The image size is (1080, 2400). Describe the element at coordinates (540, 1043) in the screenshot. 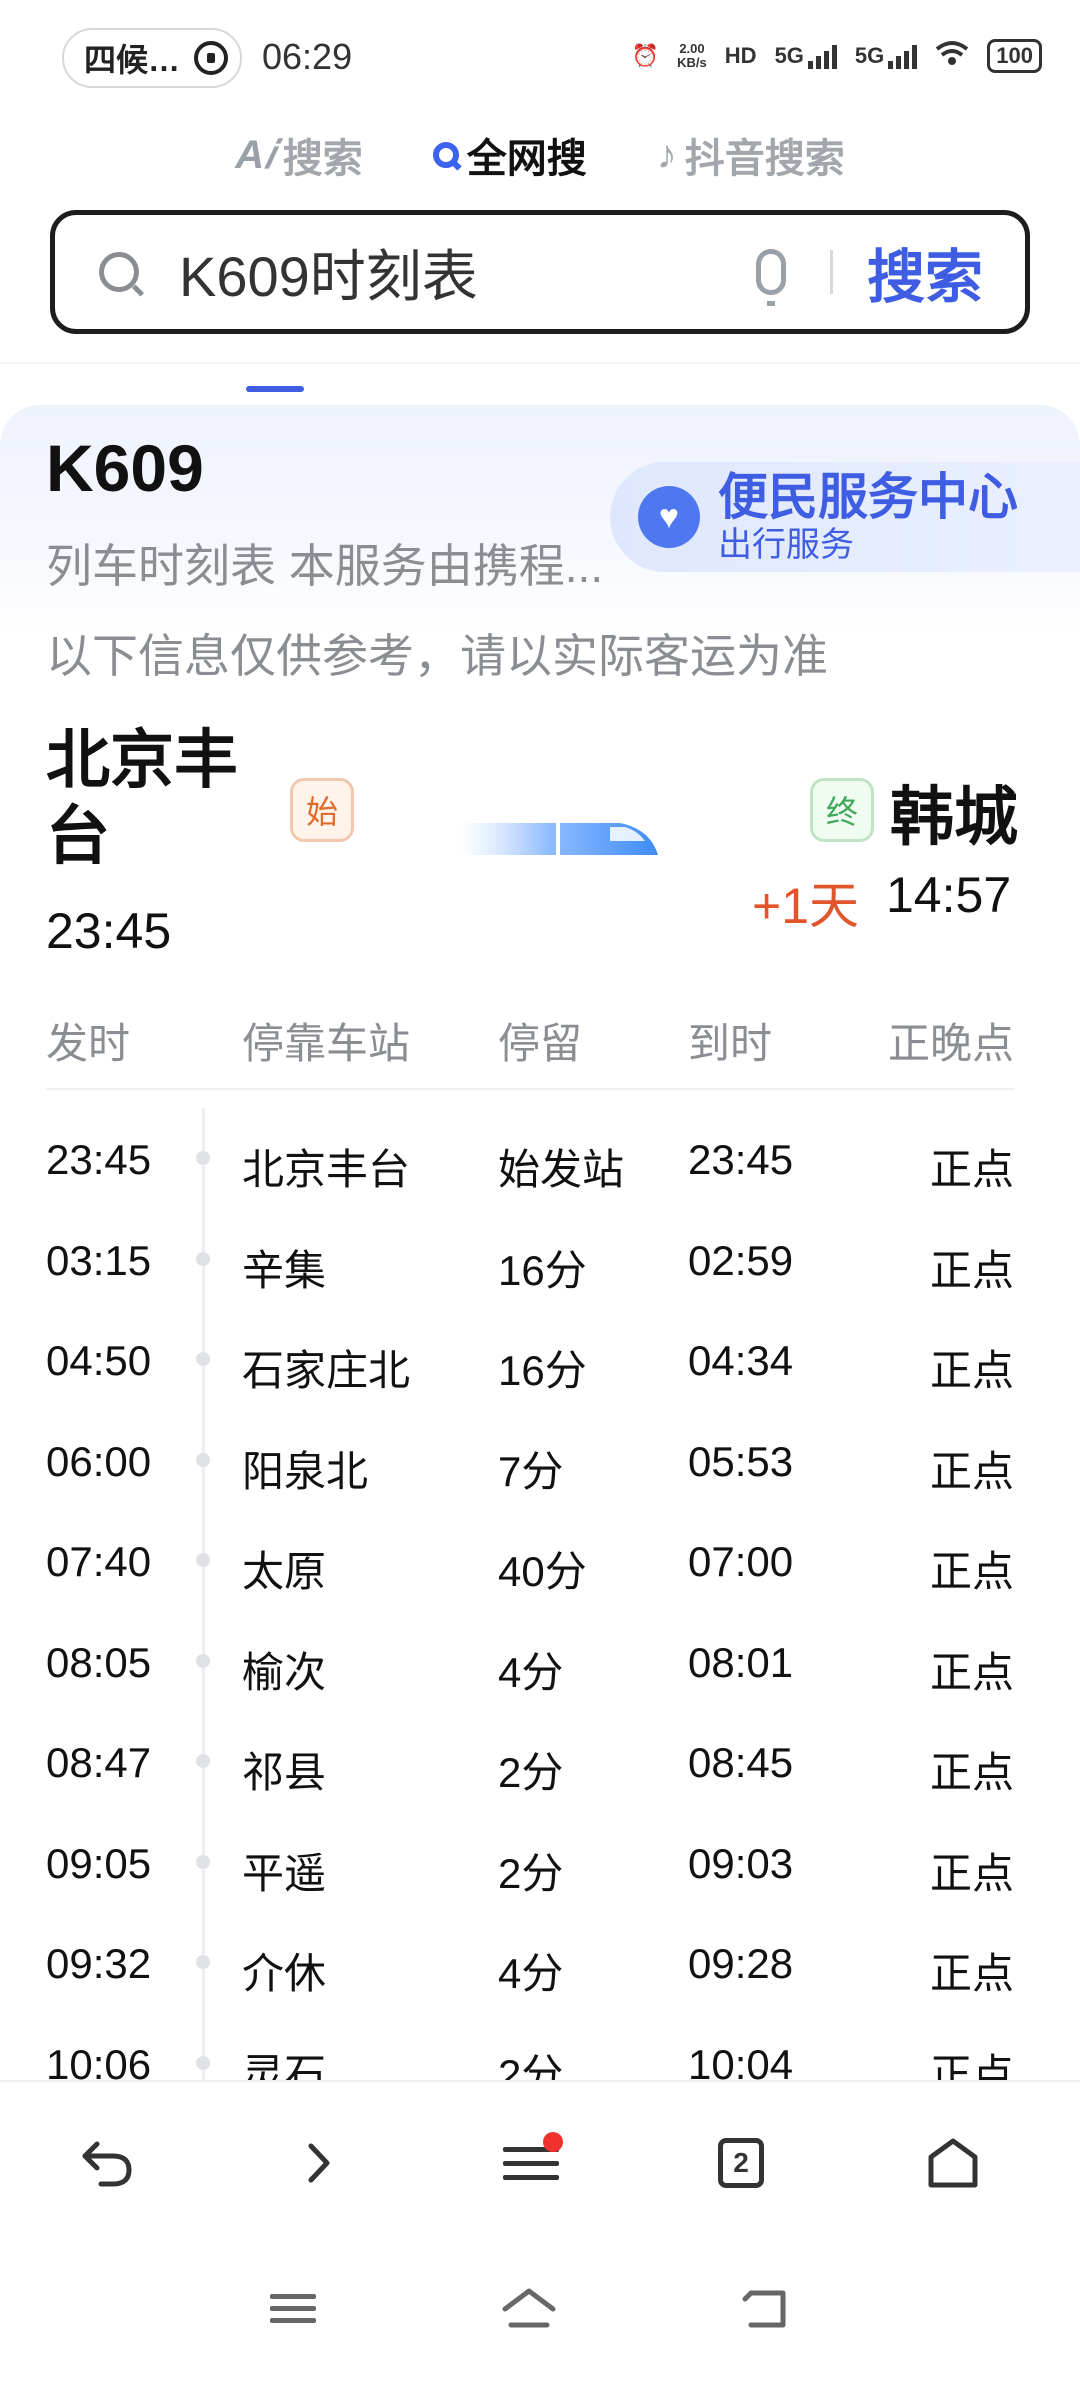

I see `column-header-stay: 停留` at that location.